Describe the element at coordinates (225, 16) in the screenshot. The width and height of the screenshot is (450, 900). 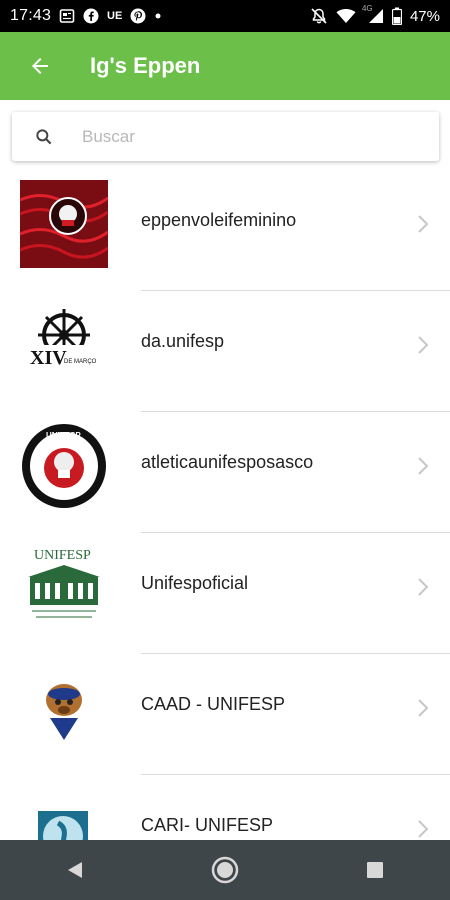
I see `status-bar: 17:43 UE 4G 47%` at that location.